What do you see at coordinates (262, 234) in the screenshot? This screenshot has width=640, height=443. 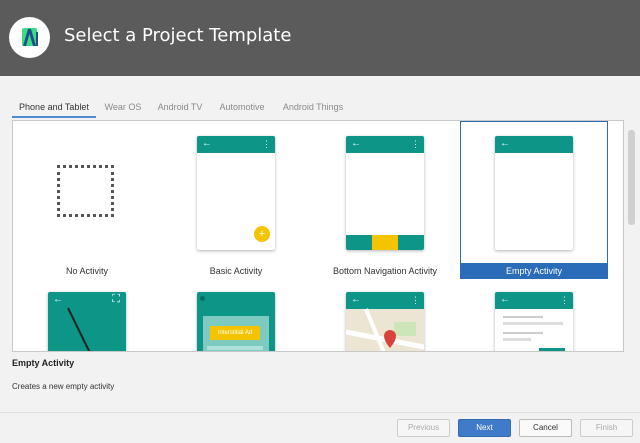 I see `fab-plus-icon: +` at bounding box center [262, 234].